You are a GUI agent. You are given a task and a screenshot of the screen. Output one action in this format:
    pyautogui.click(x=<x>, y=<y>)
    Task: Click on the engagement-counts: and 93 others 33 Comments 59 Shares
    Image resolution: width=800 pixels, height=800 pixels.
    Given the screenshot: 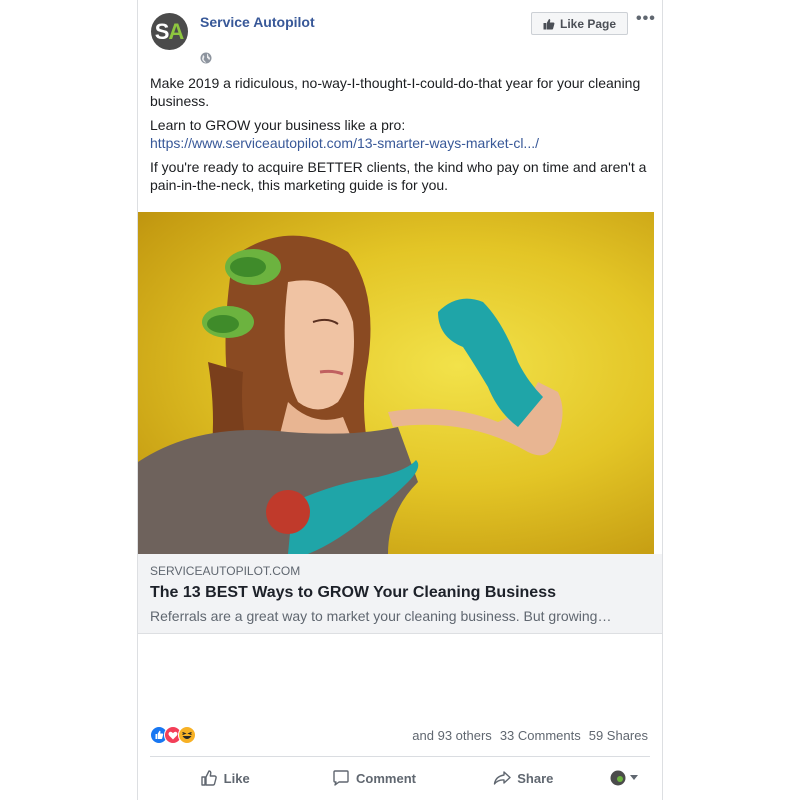 What is the action you would take?
    pyautogui.click(x=530, y=735)
    